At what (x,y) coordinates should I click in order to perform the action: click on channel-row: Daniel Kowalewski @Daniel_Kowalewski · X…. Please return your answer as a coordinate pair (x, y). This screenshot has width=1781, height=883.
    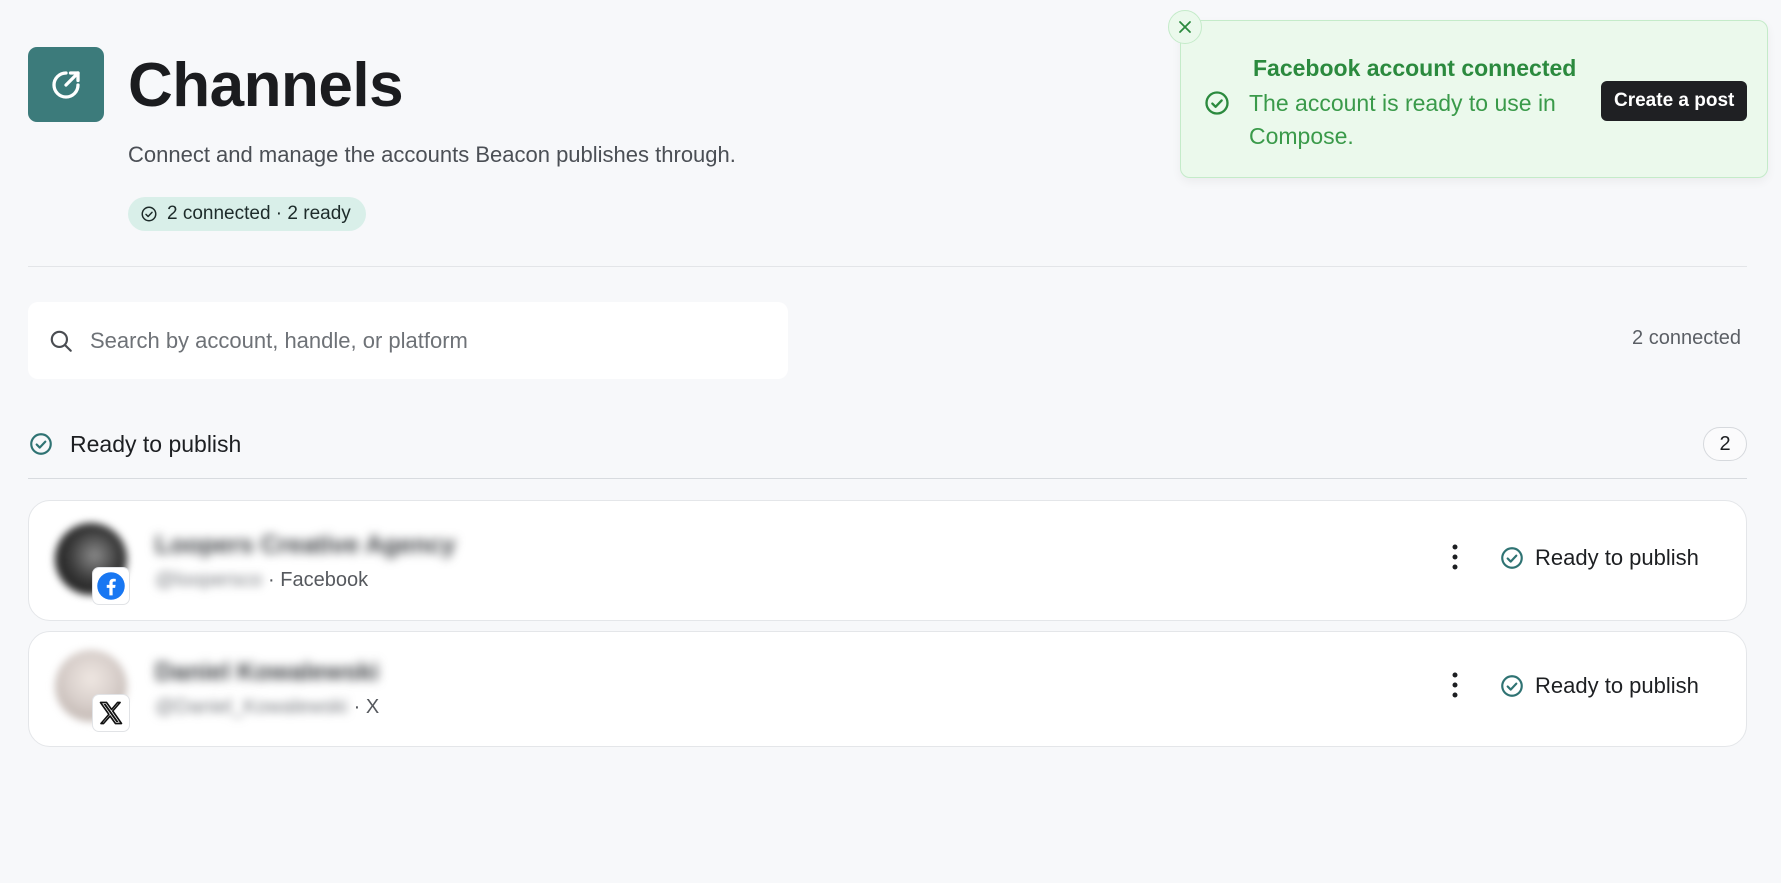
    Looking at the image, I should click on (887, 689).